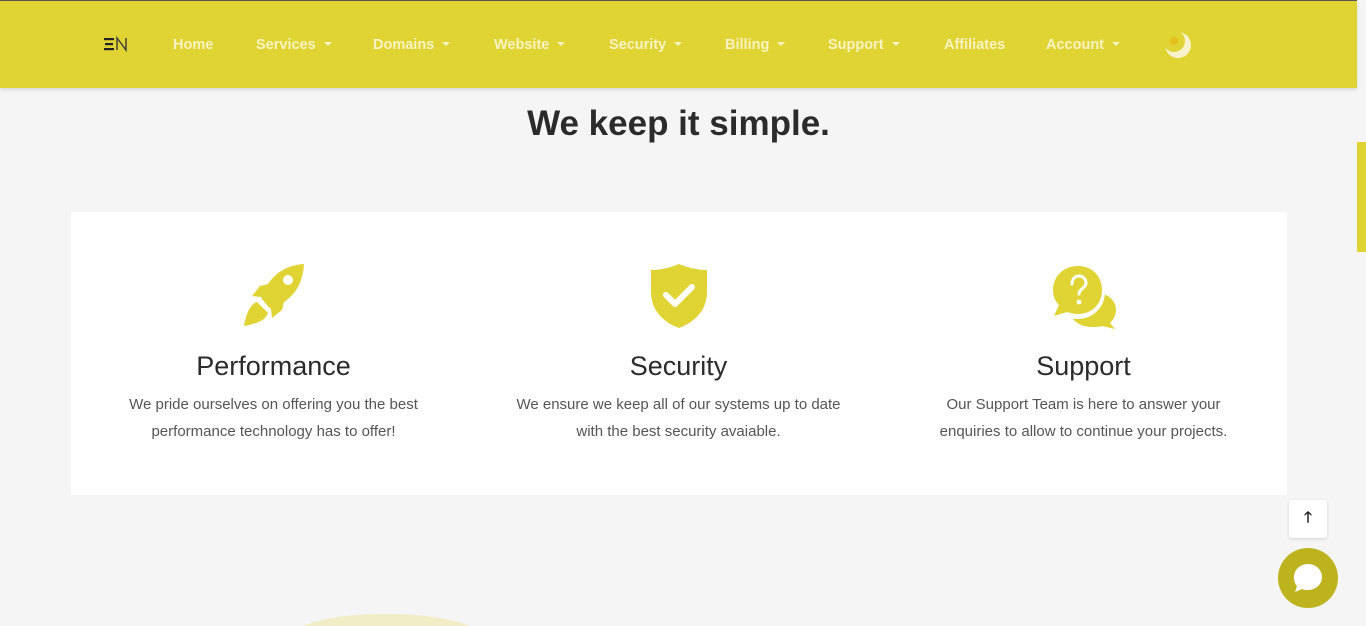  What do you see at coordinates (638, 45) in the screenshot?
I see `nav-security-label: Security` at bounding box center [638, 45].